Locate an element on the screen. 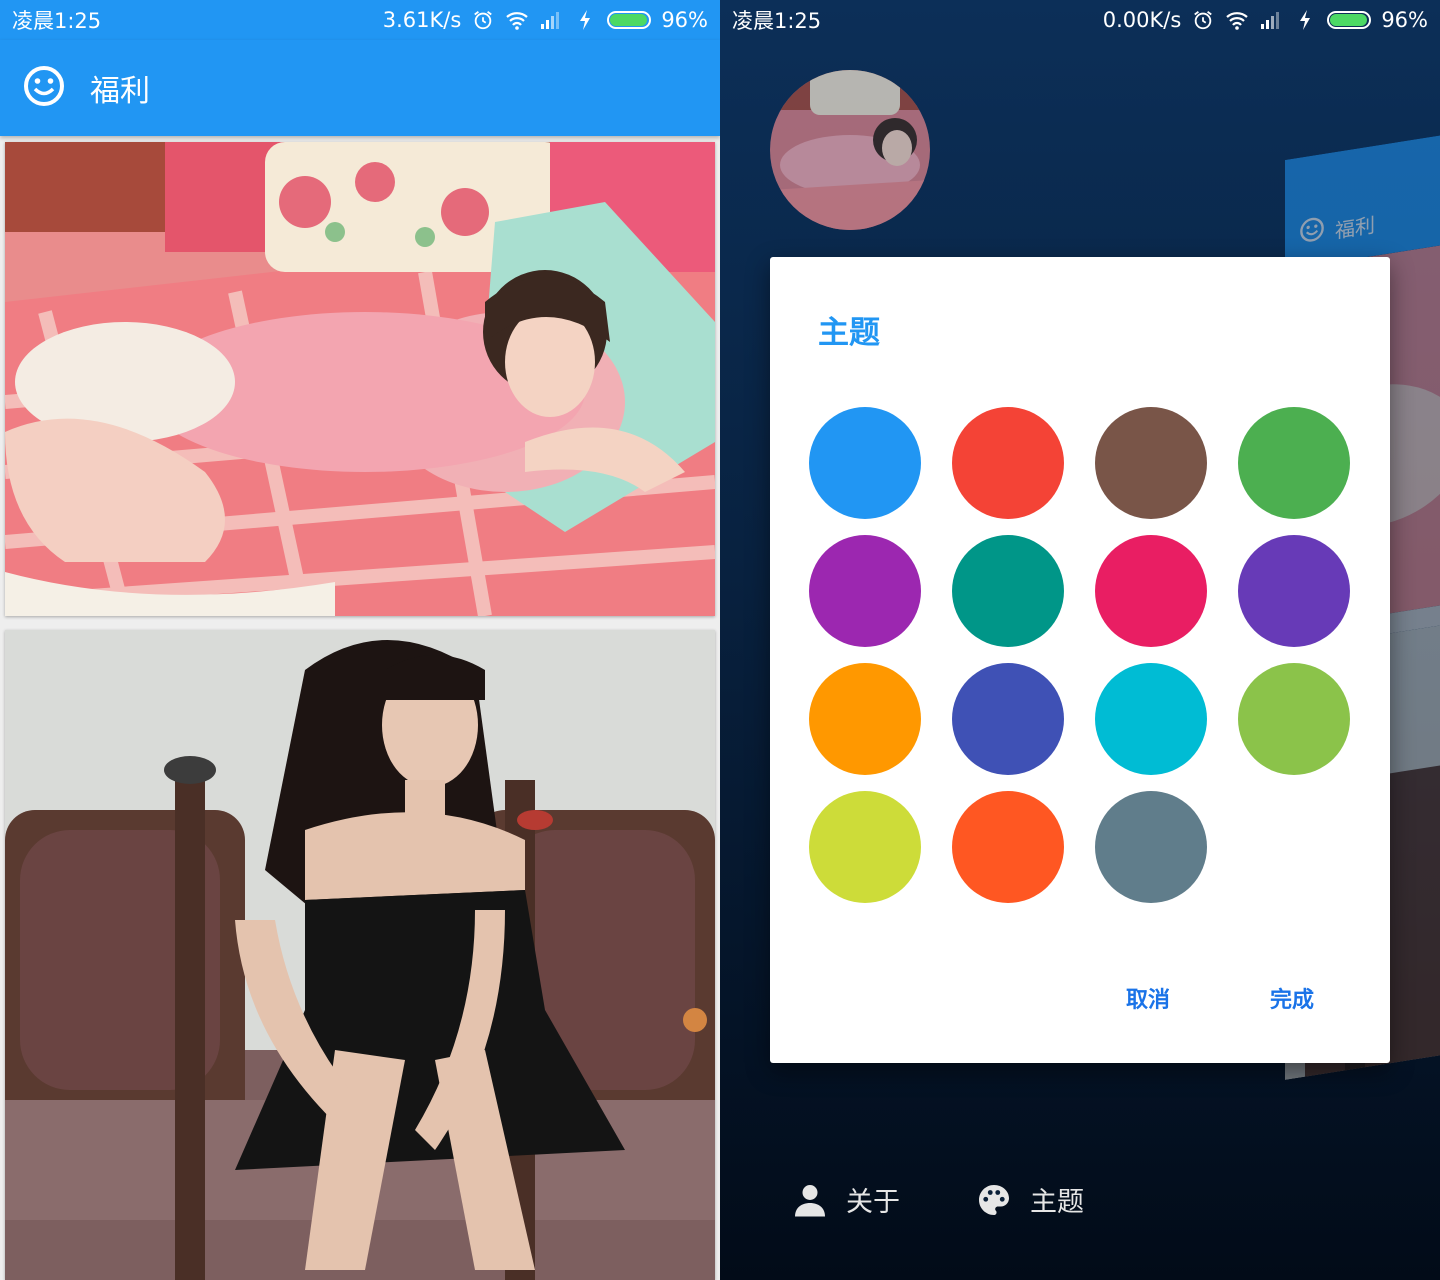  done-button: 完成 is located at coordinates (1292, 998).